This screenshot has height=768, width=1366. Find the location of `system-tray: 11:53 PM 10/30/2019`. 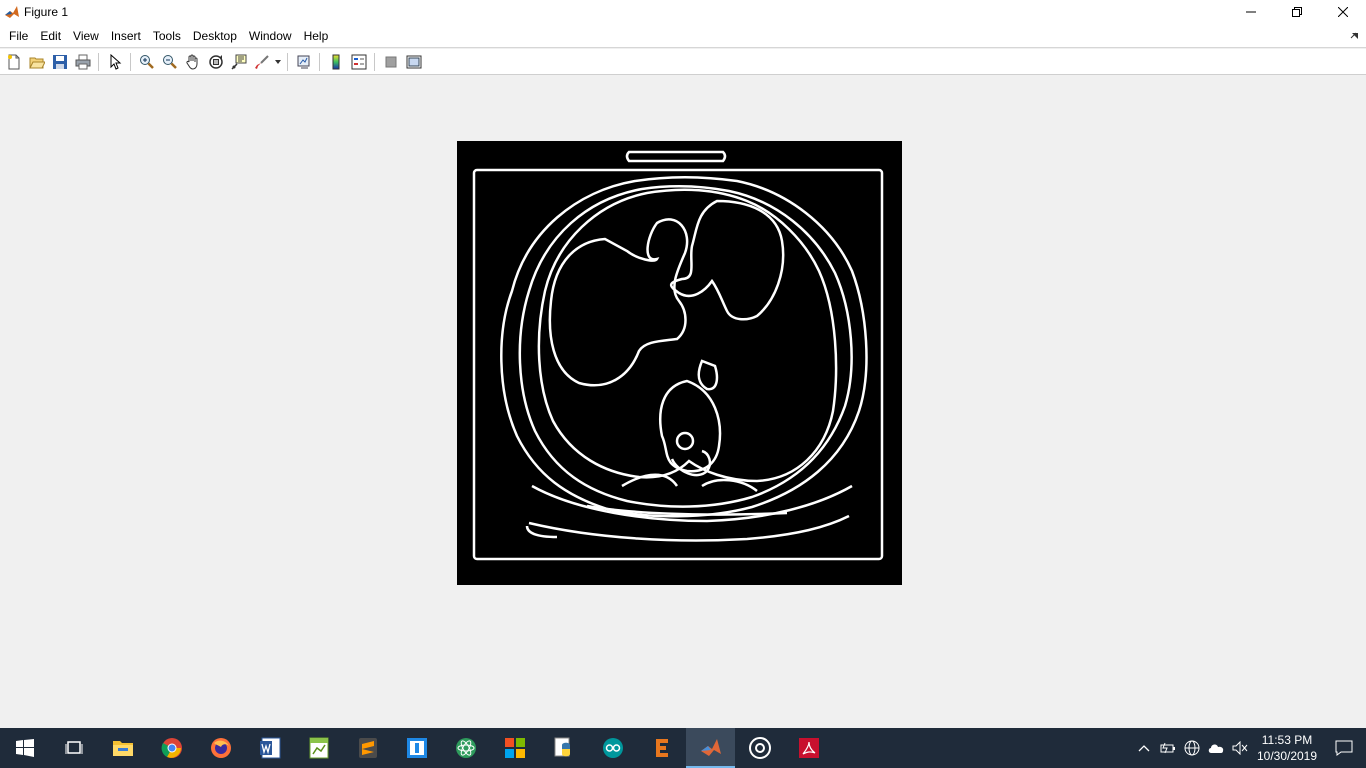

system-tray: 11:53 PM 10/30/2019 is located at coordinates (1249, 748).